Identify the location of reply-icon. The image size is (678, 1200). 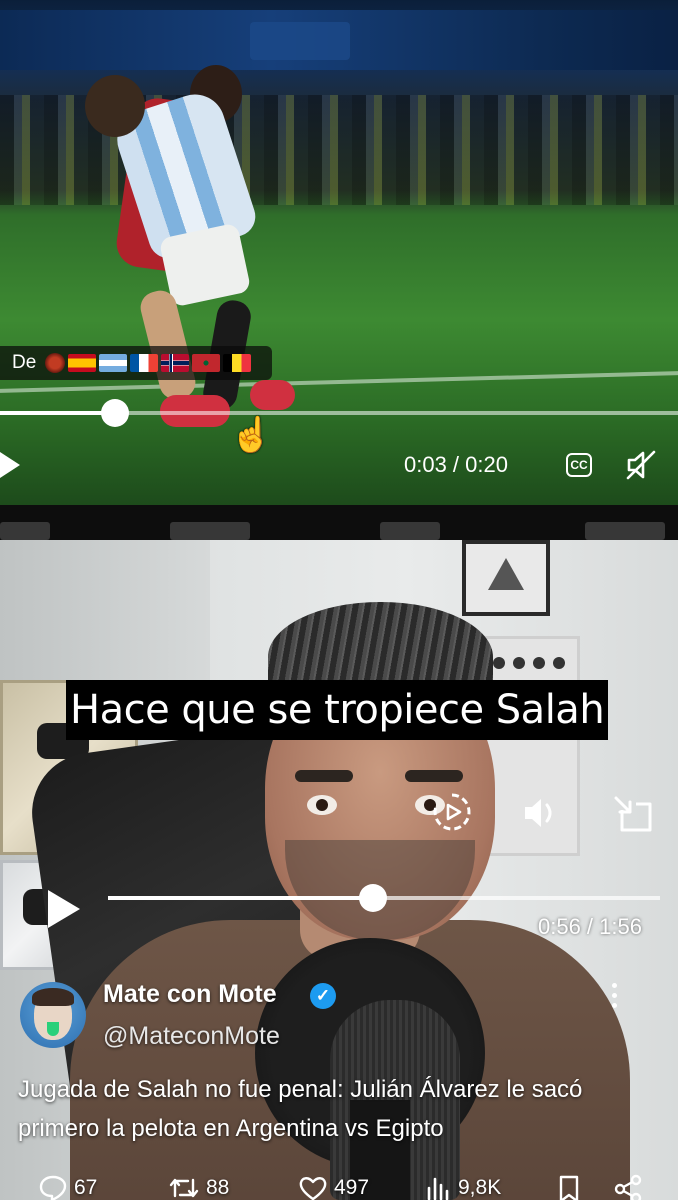
(53, 1187).